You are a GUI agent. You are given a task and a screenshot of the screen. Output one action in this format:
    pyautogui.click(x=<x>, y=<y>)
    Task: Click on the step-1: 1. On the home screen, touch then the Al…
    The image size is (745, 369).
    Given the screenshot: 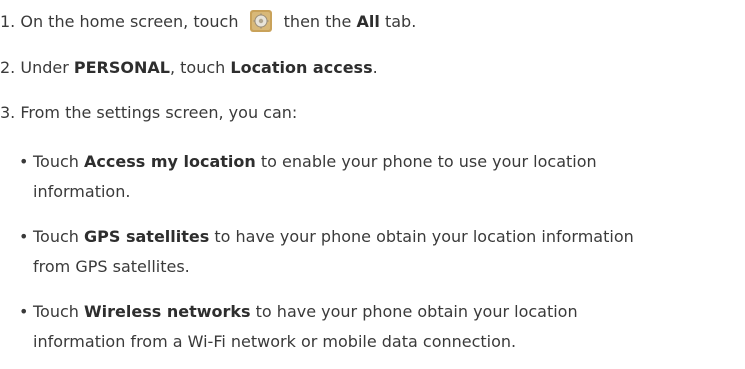 What is the action you would take?
    pyautogui.click(x=208, y=21)
    